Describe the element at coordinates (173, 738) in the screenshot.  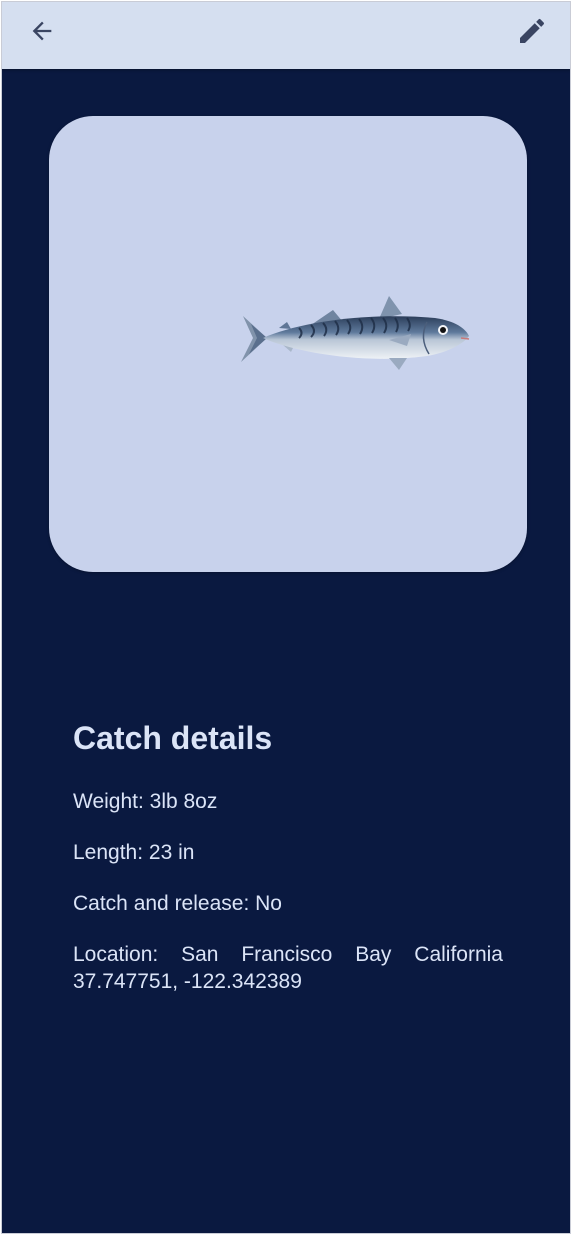
I see `details-heading: Catch details` at that location.